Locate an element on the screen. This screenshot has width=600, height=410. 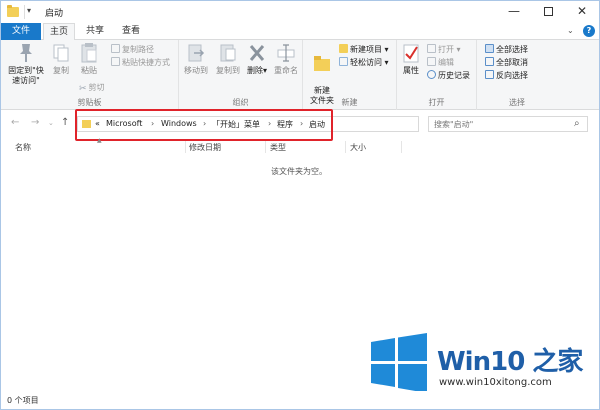
paste-label: 粘贴 is located at coordinates (89, 70).